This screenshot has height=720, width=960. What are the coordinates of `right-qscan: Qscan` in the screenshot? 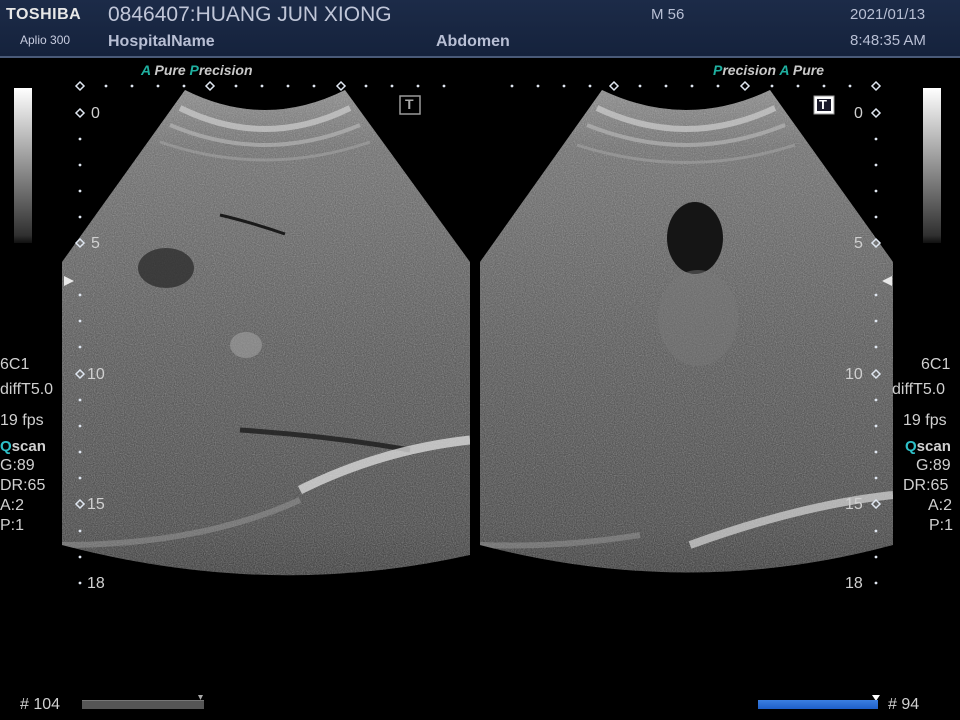 It's located at (928, 446).